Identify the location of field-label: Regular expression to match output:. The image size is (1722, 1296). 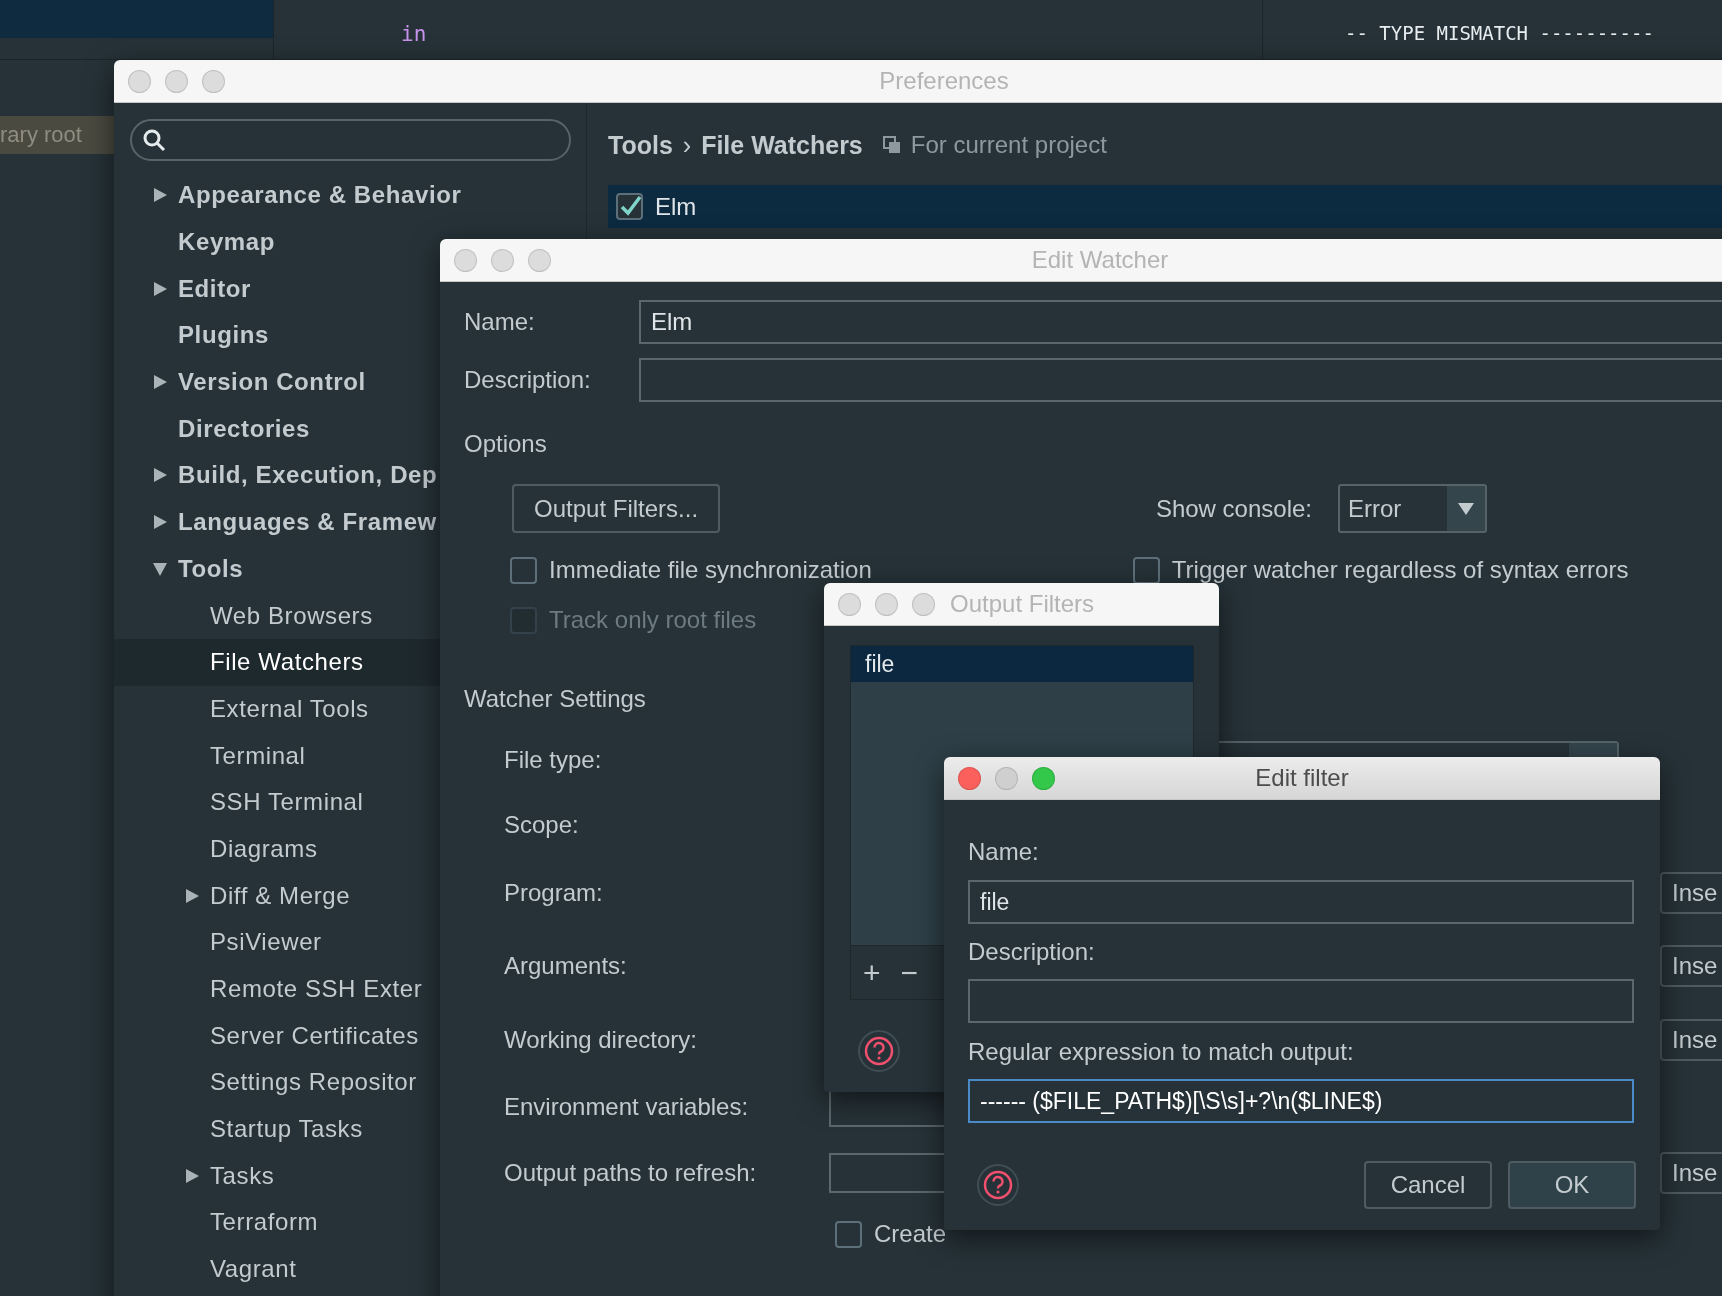
(1161, 1052).